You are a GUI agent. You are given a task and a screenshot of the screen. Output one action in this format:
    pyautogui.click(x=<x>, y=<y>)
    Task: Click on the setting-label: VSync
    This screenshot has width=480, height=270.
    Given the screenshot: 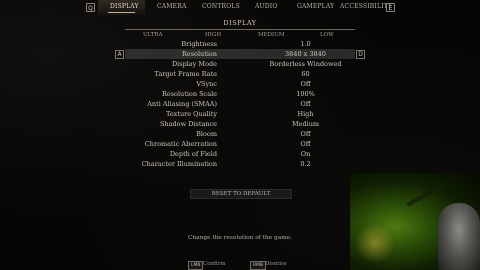 What is the action you would take?
    pyautogui.click(x=206, y=84)
    